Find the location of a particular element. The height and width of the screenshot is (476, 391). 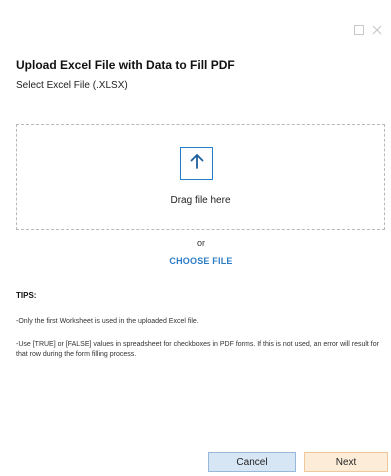

upload-button is located at coordinates (196, 163).